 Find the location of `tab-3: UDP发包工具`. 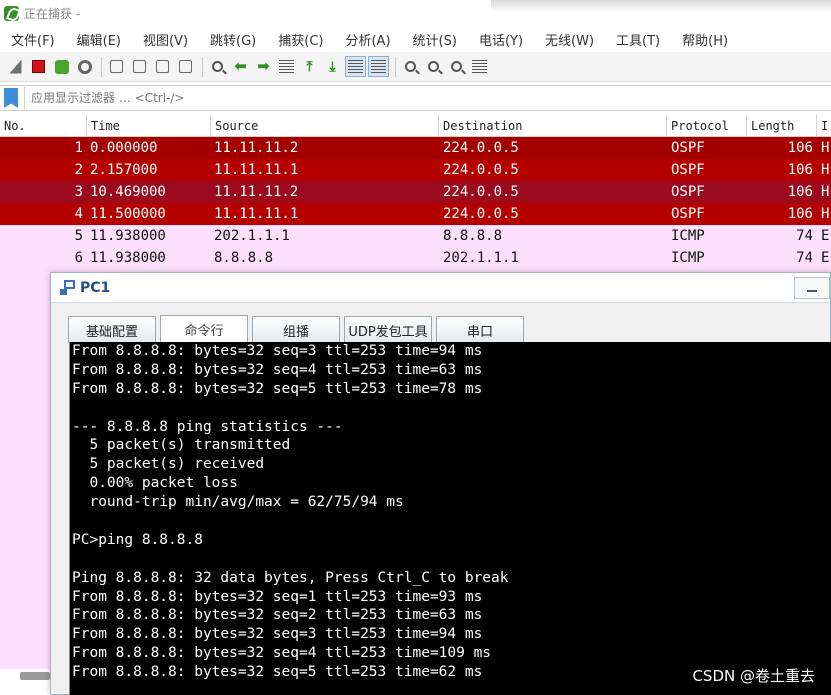

tab-3: UDP发包工具 is located at coordinates (388, 329).